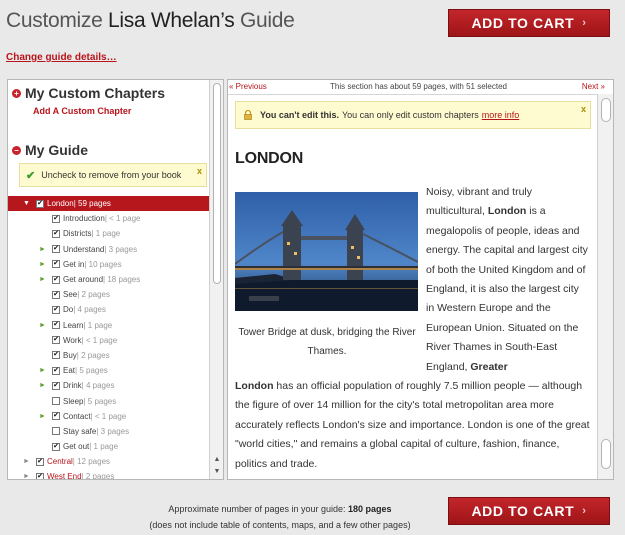 The height and width of the screenshot is (535, 625). I want to click on tree-item-central: ► ✔ Central | 12 pages, so click(108, 461).